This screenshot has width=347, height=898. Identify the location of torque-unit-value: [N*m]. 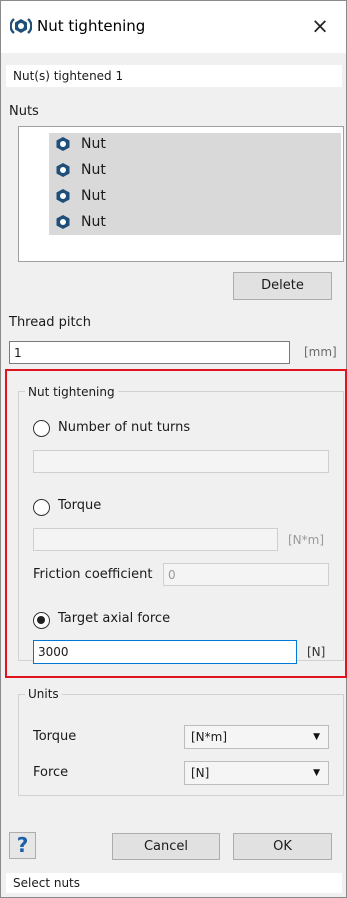
(209, 737).